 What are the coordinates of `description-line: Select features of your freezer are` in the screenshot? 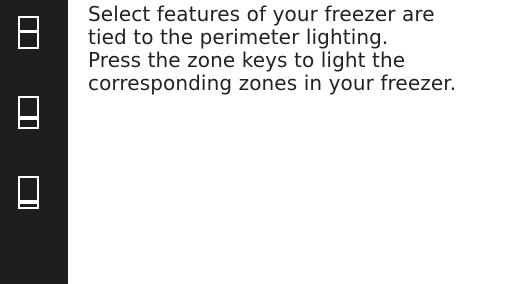 It's located at (261, 14).